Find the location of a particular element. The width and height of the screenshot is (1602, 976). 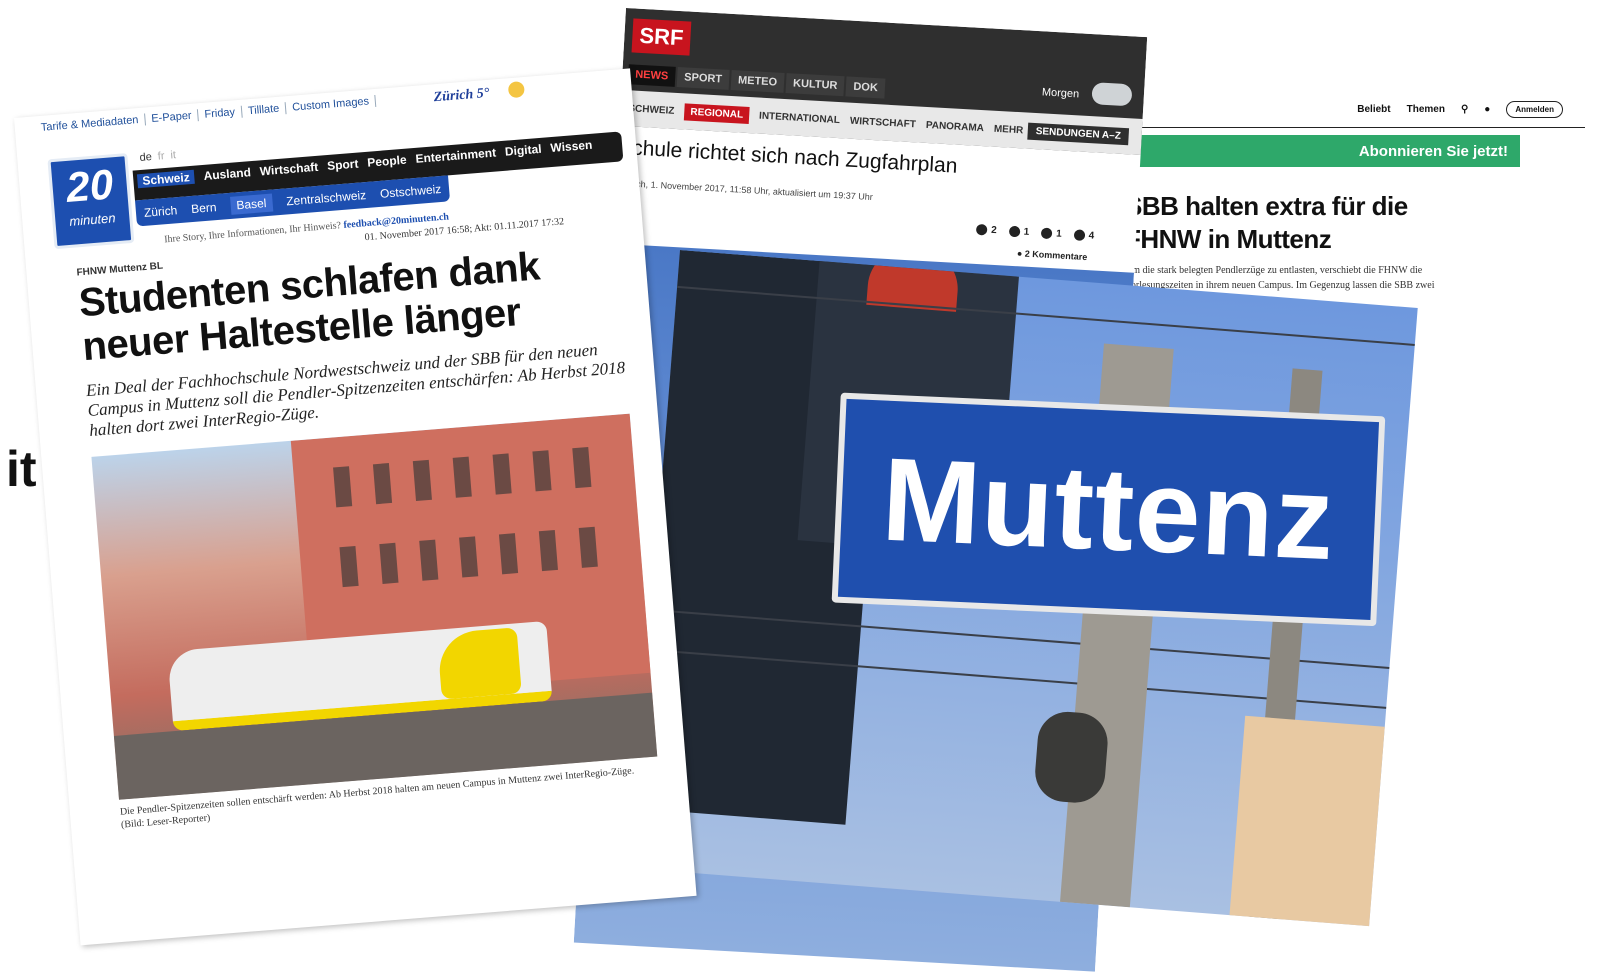

nav-themen: Themen is located at coordinates (1426, 109).